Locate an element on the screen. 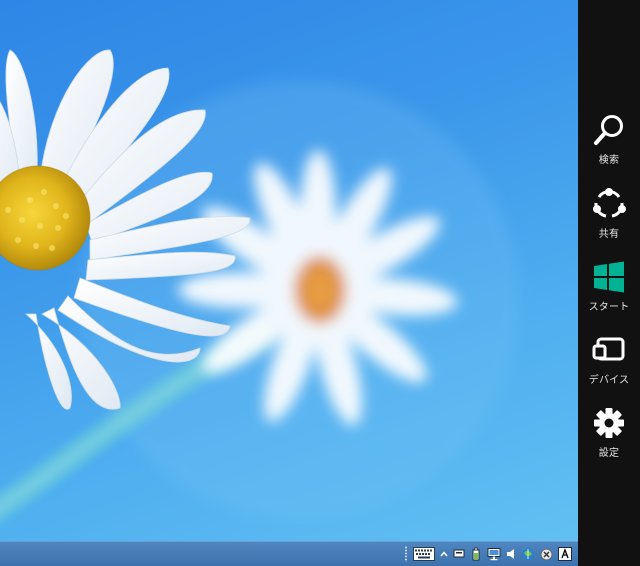  taskbar is located at coordinates (289, 553).